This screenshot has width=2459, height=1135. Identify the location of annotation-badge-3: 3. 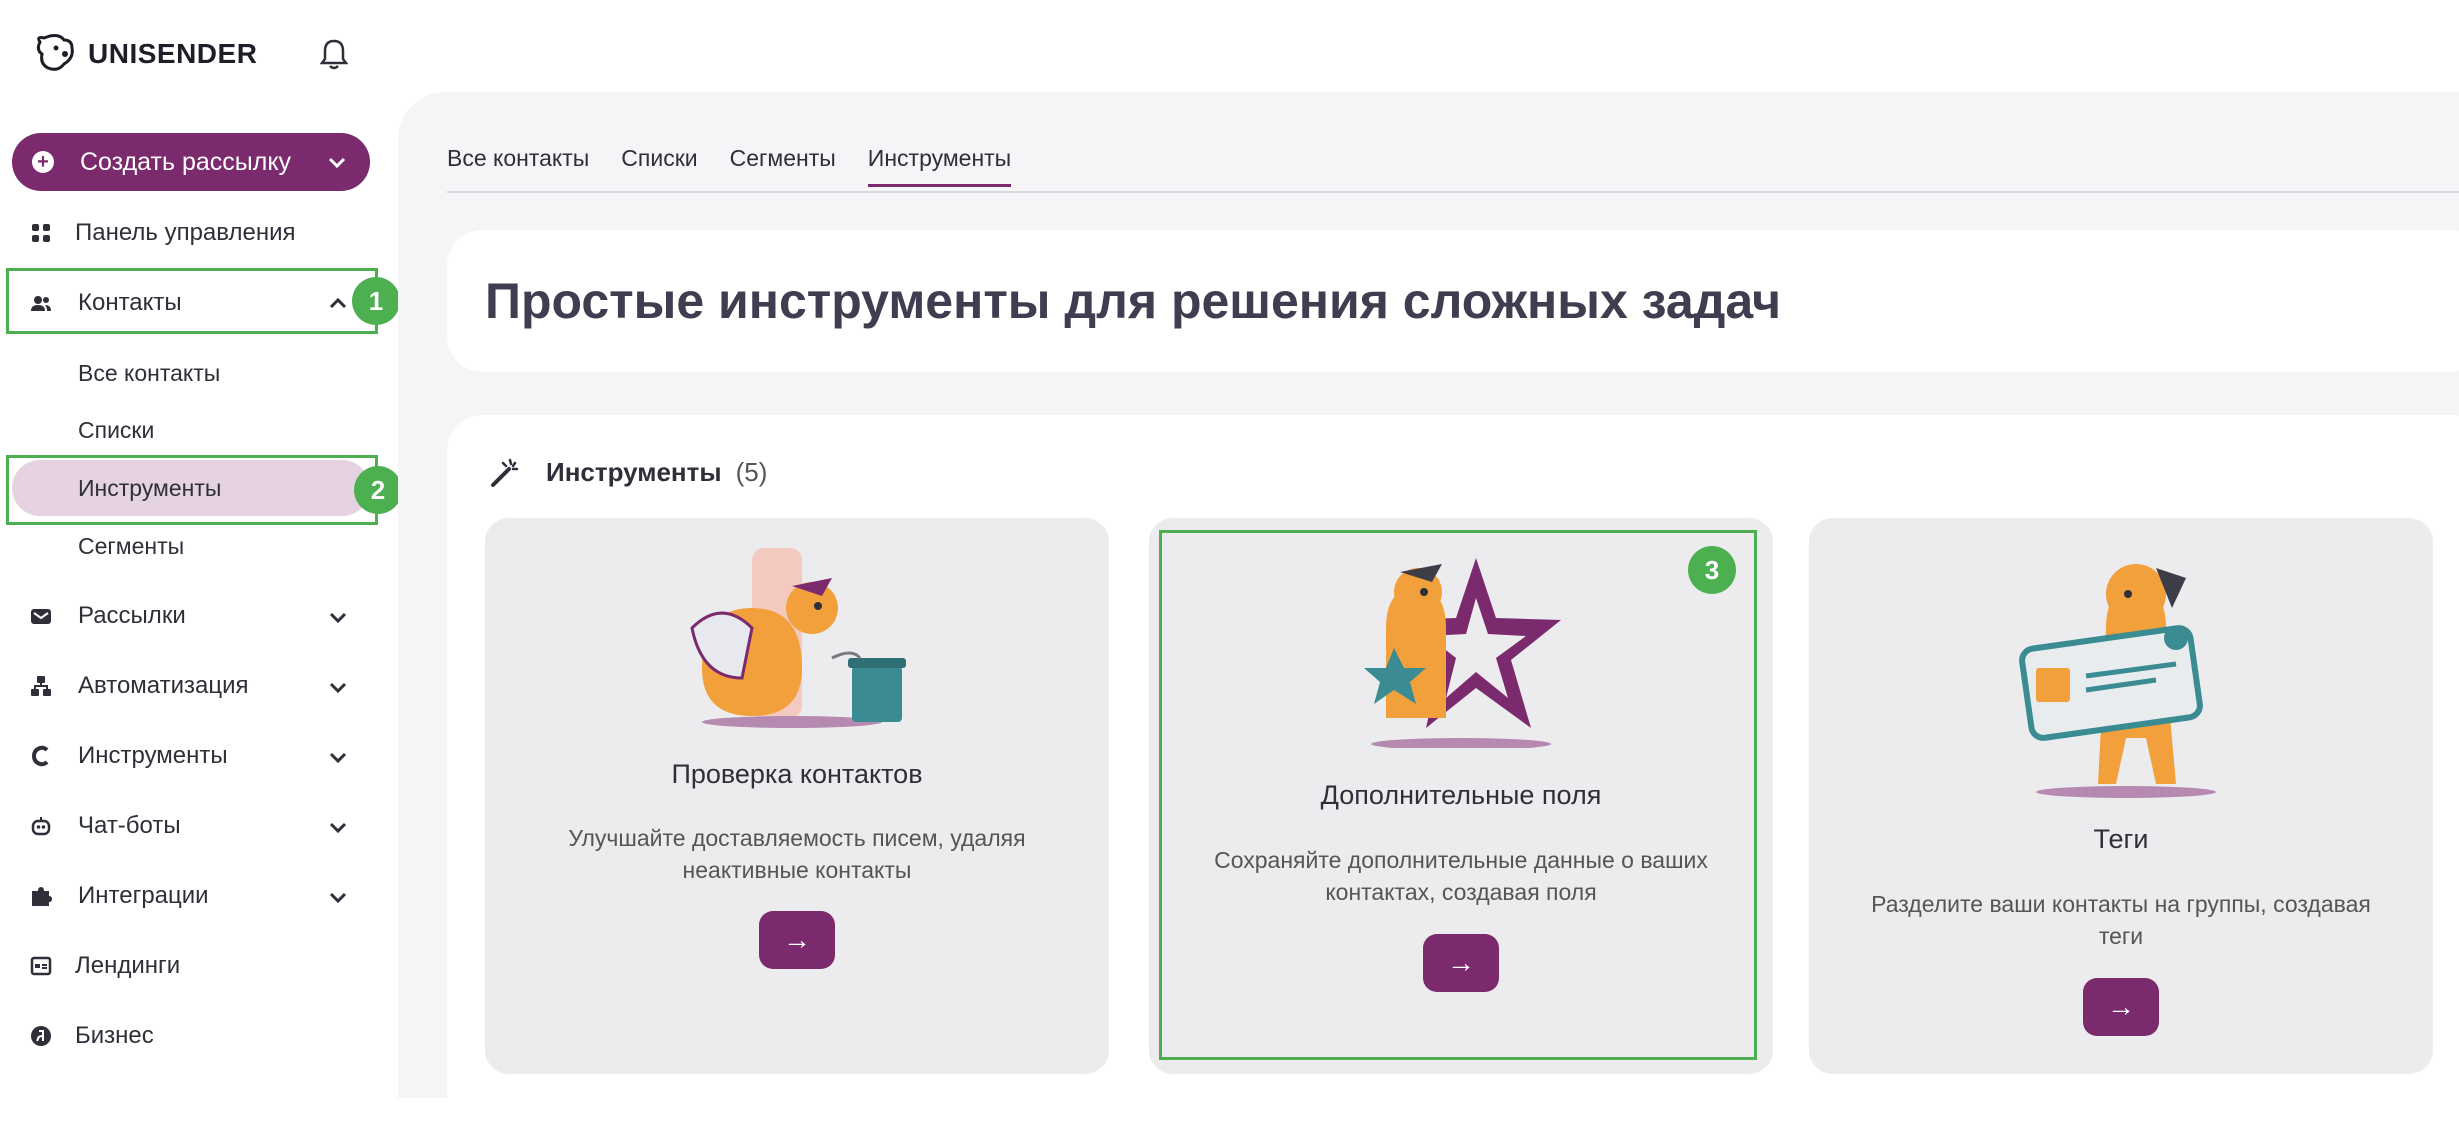
(1712, 570).